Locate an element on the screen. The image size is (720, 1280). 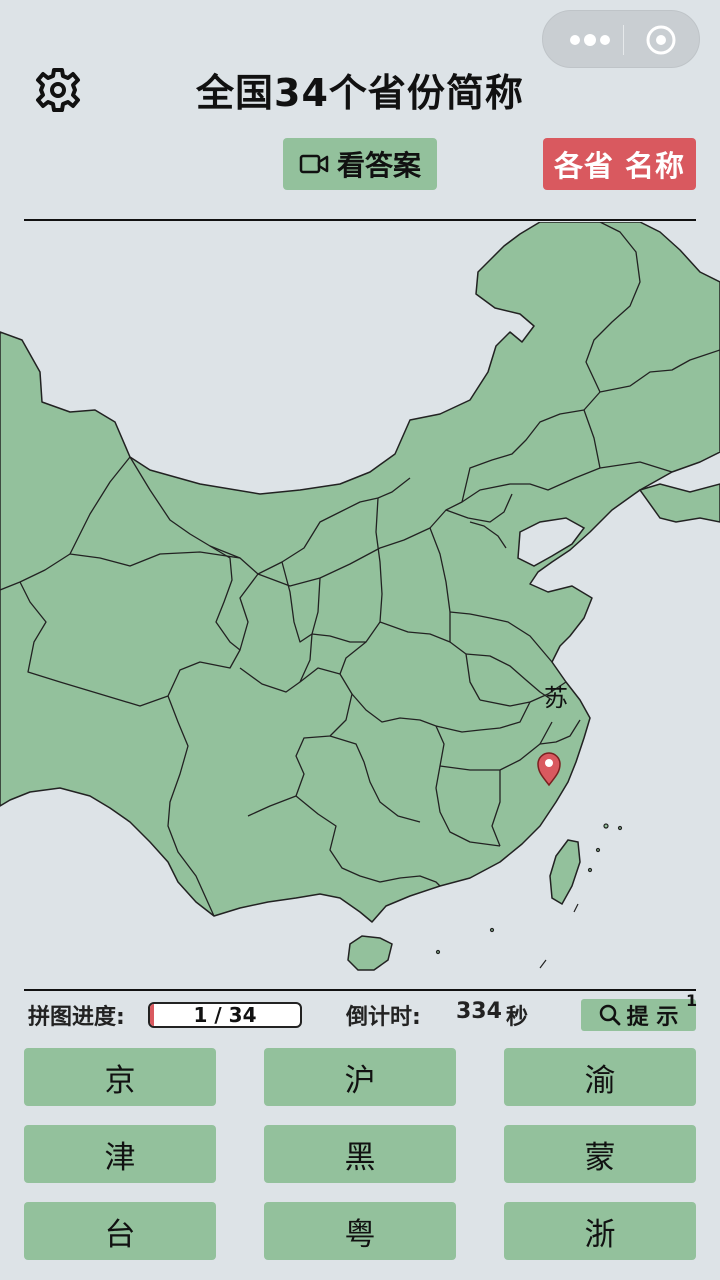
hint-label: 提 示 is located at coordinates (652, 1017).